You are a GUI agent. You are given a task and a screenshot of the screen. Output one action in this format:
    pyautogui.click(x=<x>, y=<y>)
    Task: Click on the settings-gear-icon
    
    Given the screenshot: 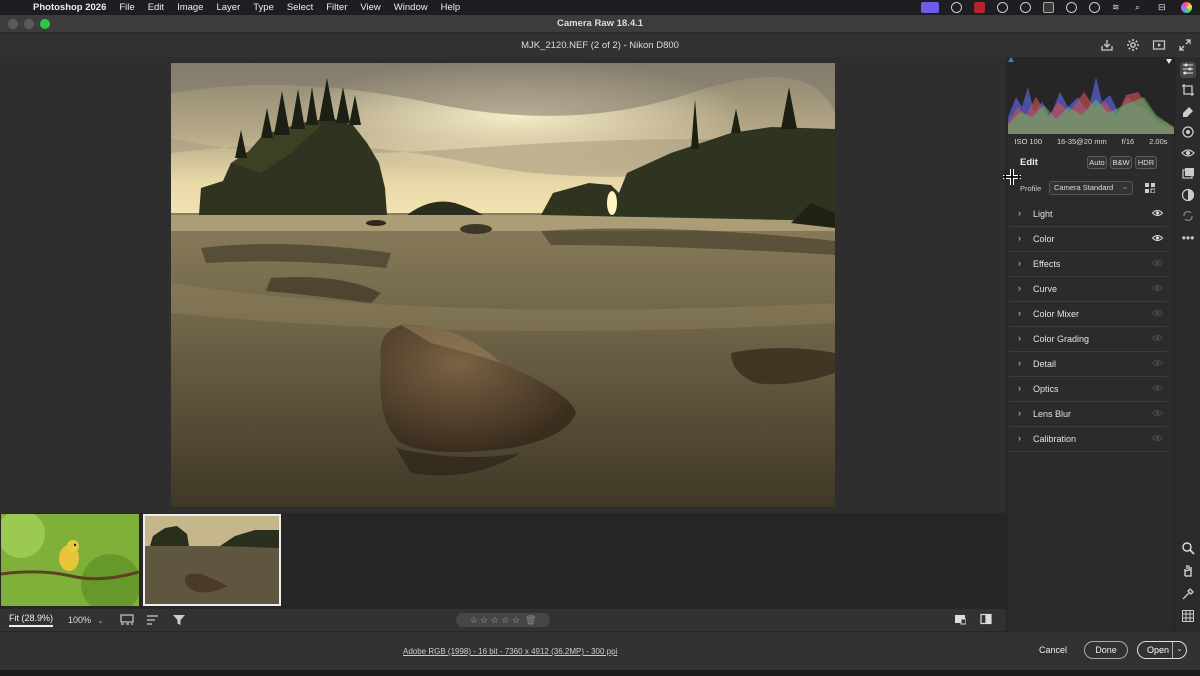 What is the action you would take?
    pyautogui.click(x=1133, y=45)
    